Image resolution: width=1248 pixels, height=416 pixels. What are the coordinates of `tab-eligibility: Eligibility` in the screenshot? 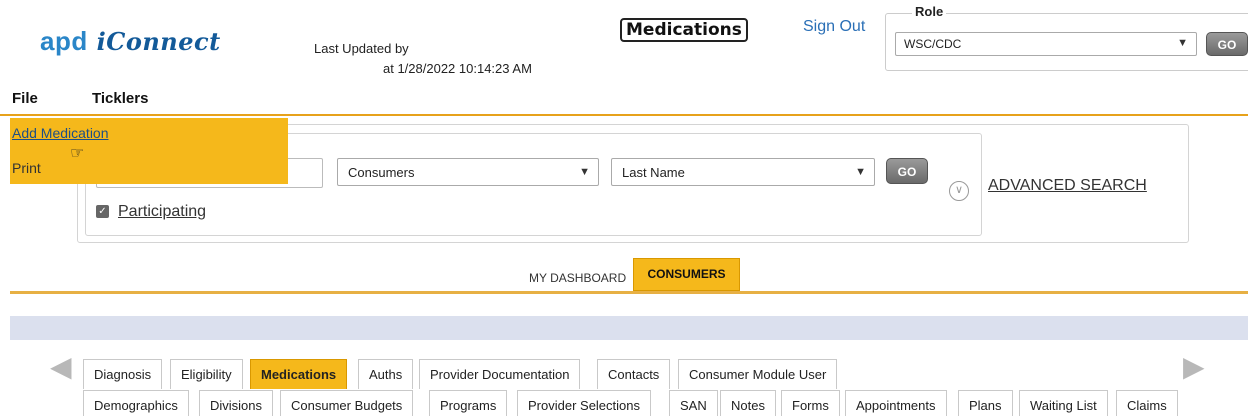 It's located at (206, 374).